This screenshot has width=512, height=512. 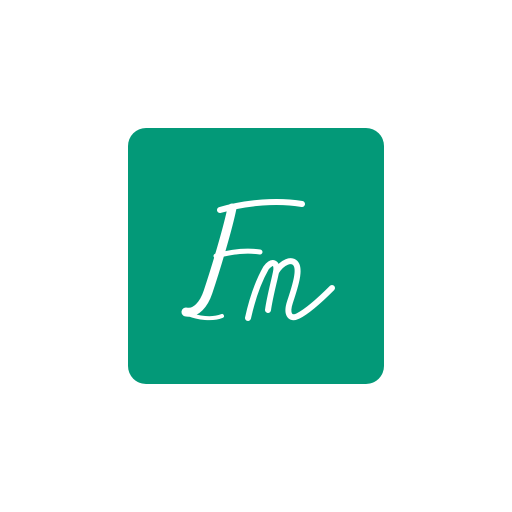 I want to click on letter-f-middle-bar, so click(x=238, y=253).